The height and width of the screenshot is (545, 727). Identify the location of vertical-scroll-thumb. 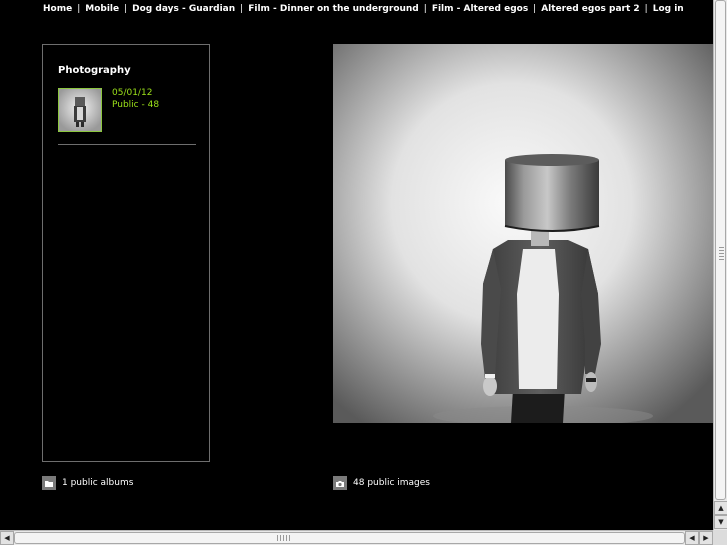
(720, 250).